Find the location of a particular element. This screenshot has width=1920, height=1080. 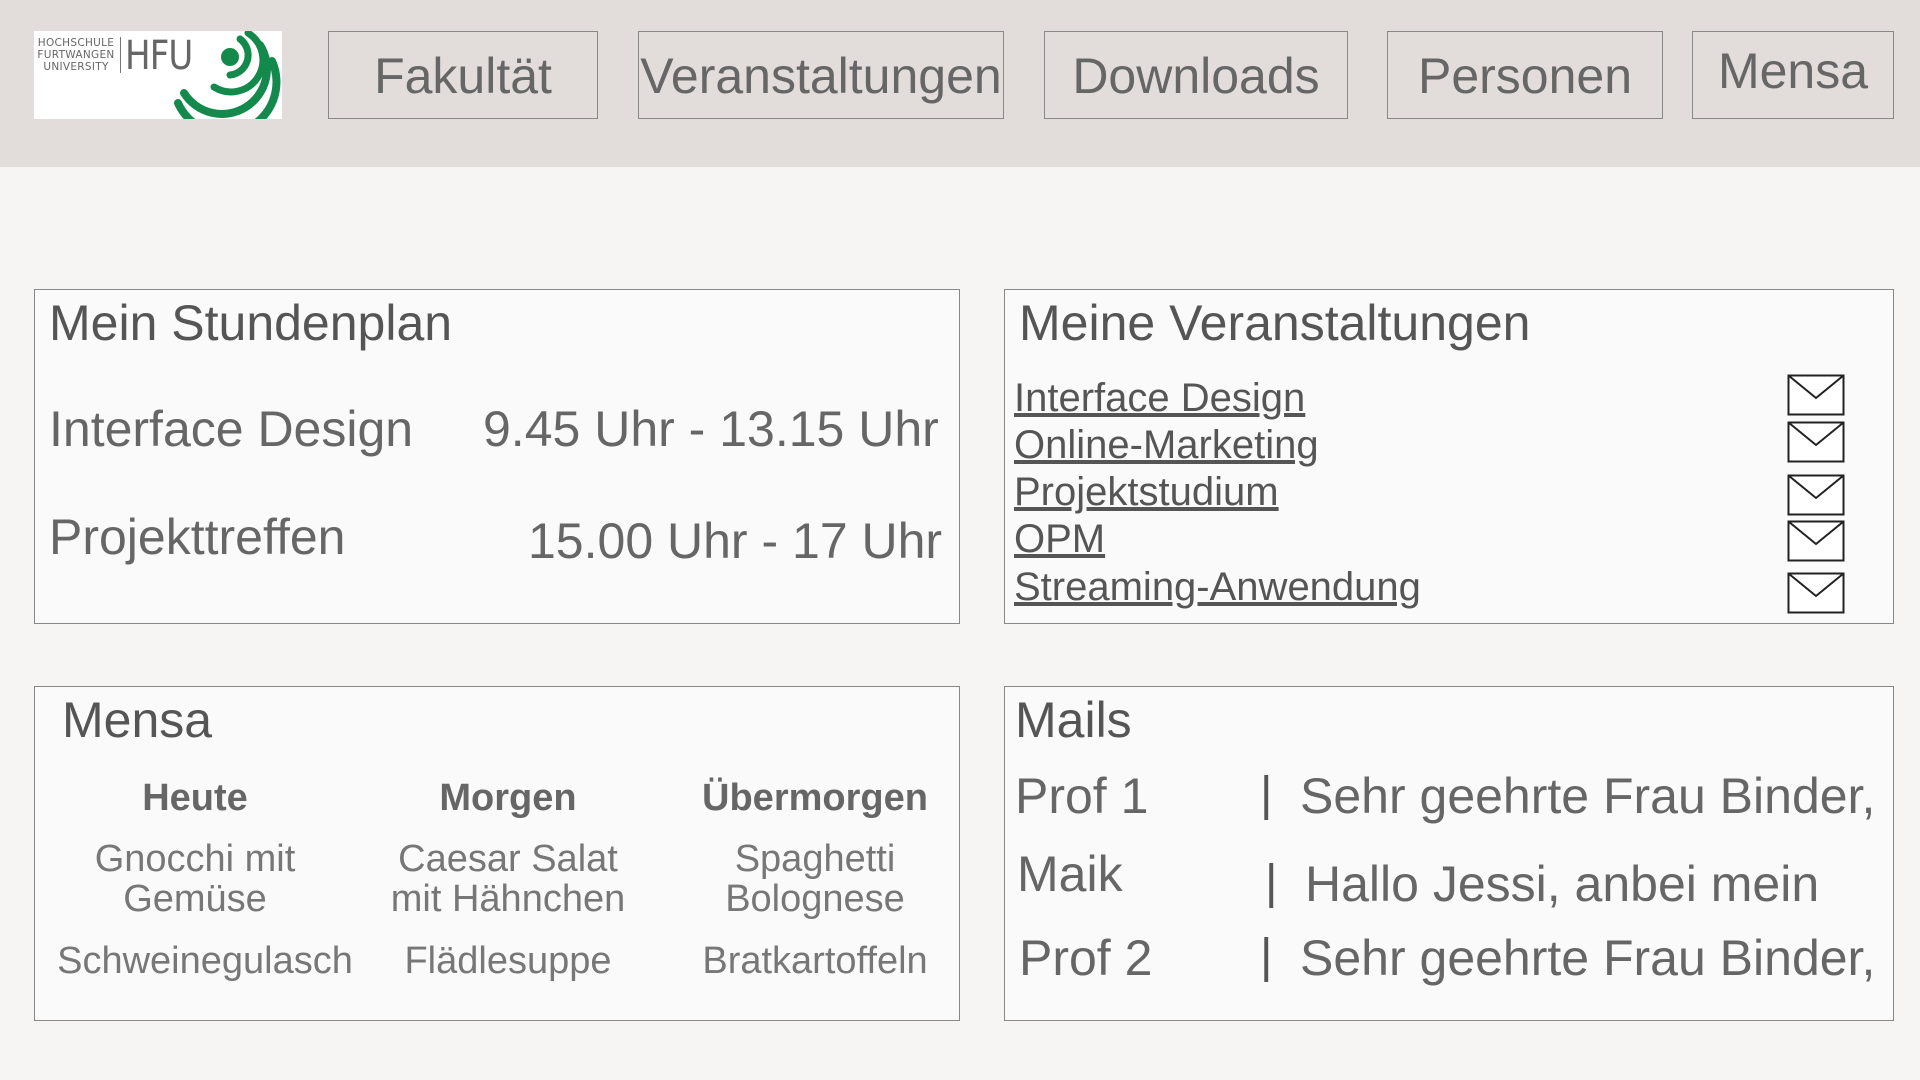

schedule-item-name: Interface Design is located at coordinates (231, 429).